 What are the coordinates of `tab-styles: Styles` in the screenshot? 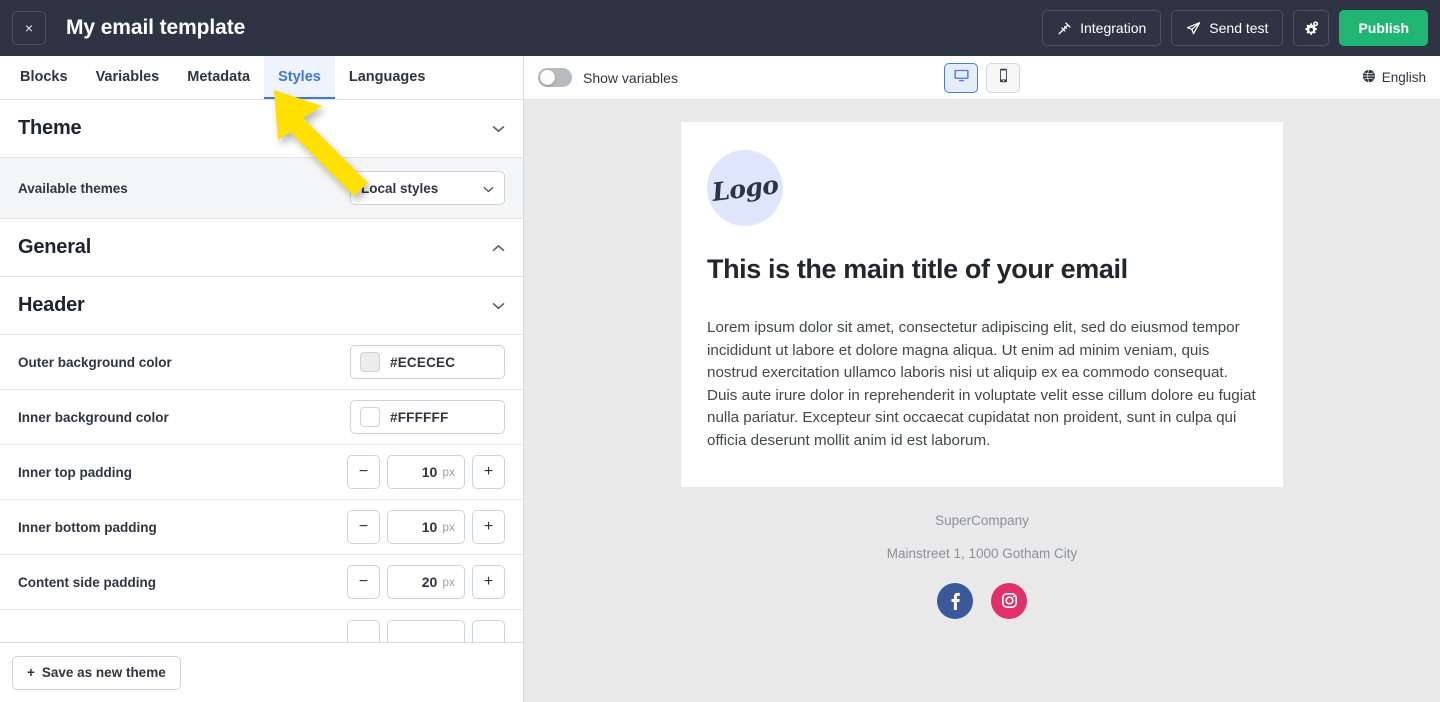 It's located at (299, 77).